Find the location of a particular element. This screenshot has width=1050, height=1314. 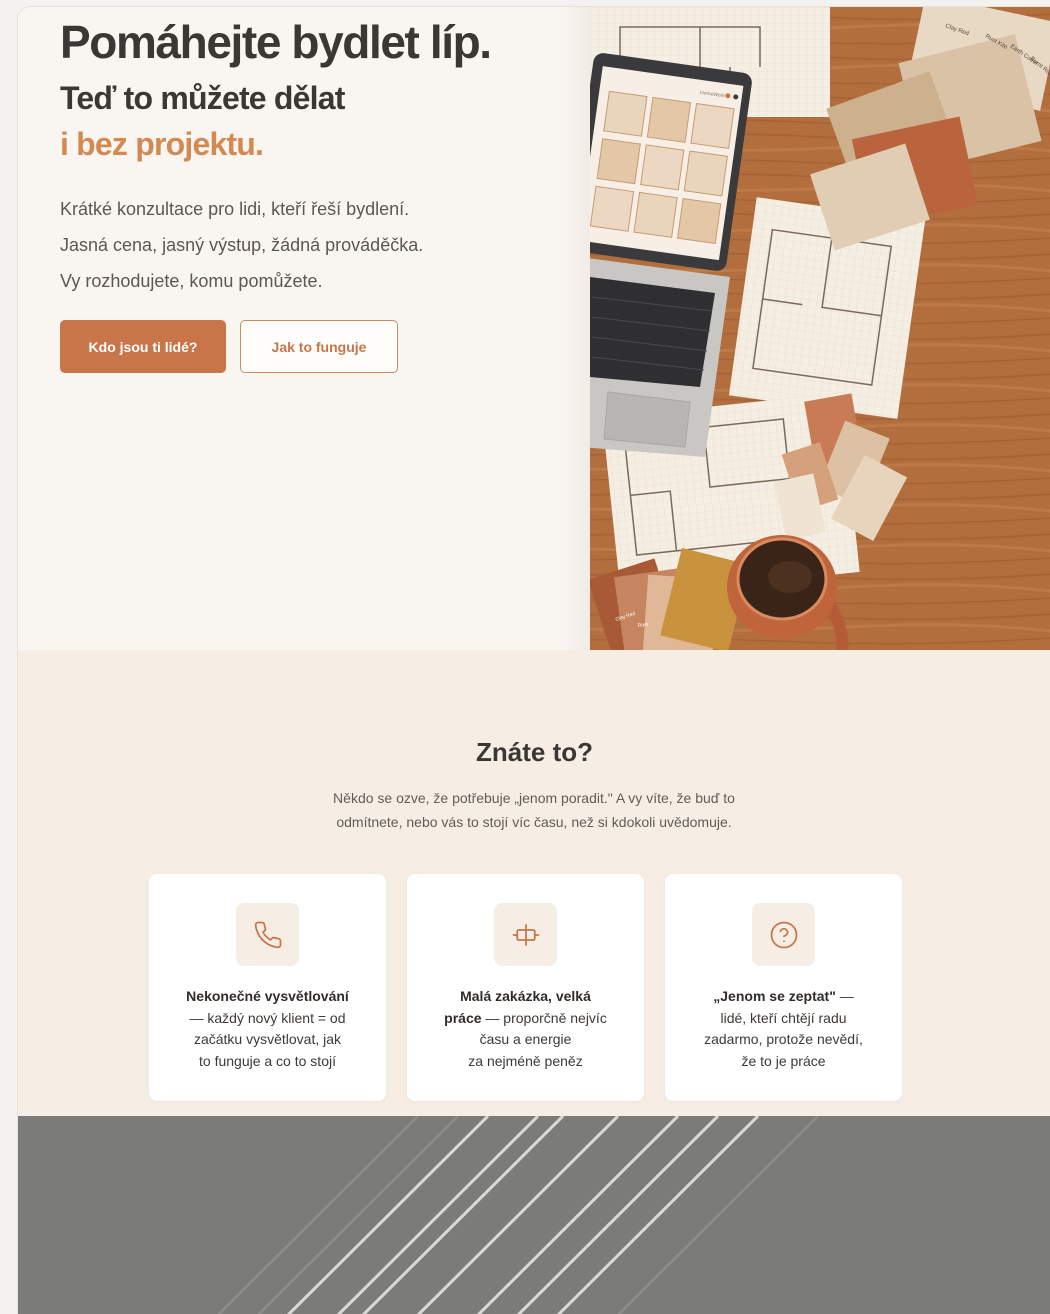

problem-card-line: zadarmo, protože nevědí, is located at coordinates (783, 1039).